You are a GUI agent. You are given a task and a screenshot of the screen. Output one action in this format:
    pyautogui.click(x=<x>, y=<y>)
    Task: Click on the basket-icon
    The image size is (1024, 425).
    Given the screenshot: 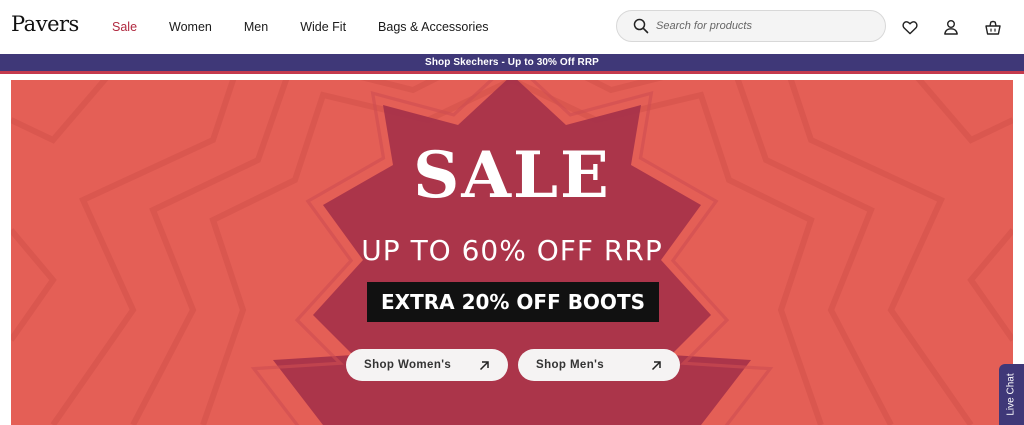 What is the action you would take?
    pyautogui.click(x=993, y=27)
    